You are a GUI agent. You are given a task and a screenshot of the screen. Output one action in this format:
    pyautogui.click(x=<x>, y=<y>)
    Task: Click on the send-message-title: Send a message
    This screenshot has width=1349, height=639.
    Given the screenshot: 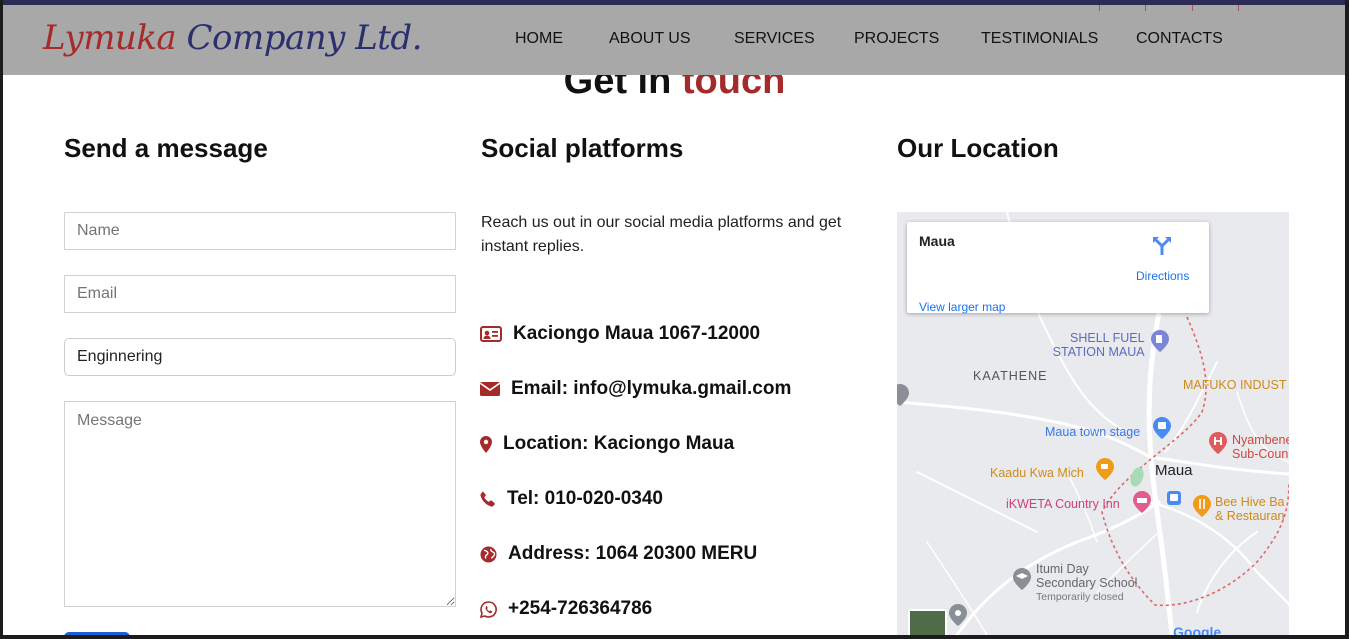 What is the action you would take?
    pyautogui.click(x=166, y=148)
    